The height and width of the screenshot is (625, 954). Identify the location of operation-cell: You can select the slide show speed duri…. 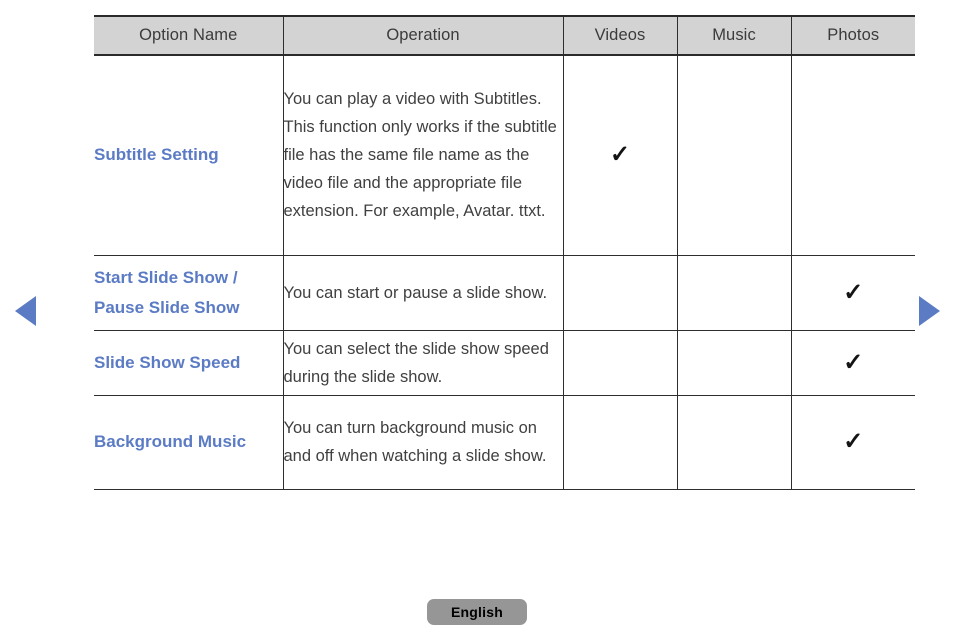
(422, 363).